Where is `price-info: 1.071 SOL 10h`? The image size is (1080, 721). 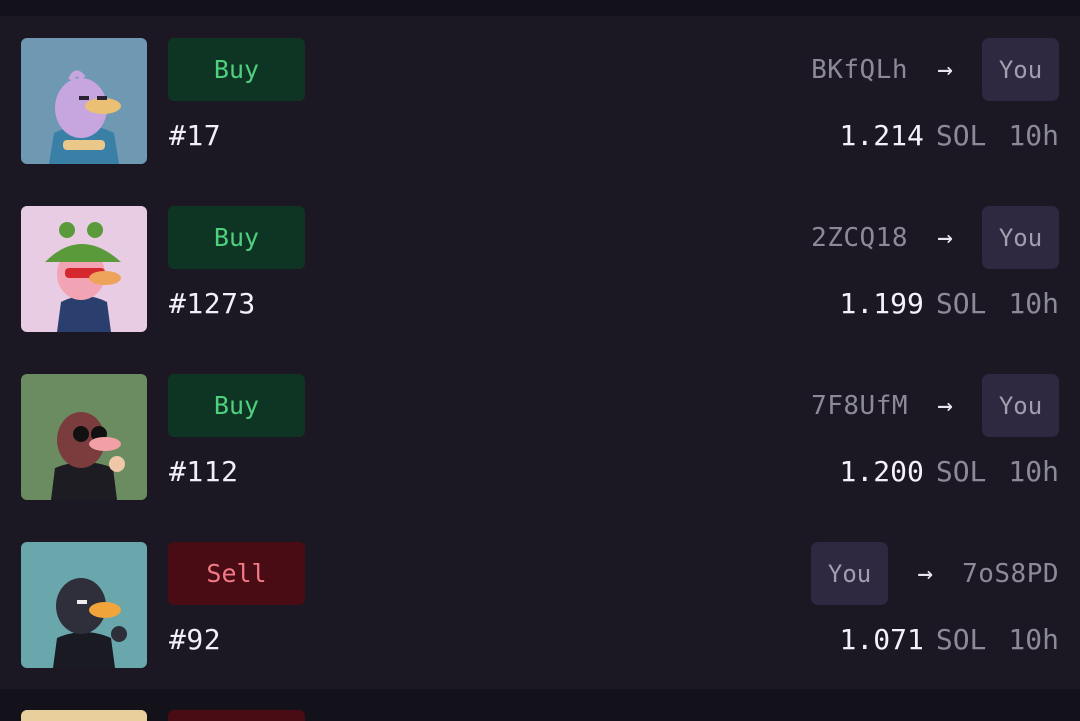 price-info: 1.071 SOL 10h is located at coordinates (949, 639).